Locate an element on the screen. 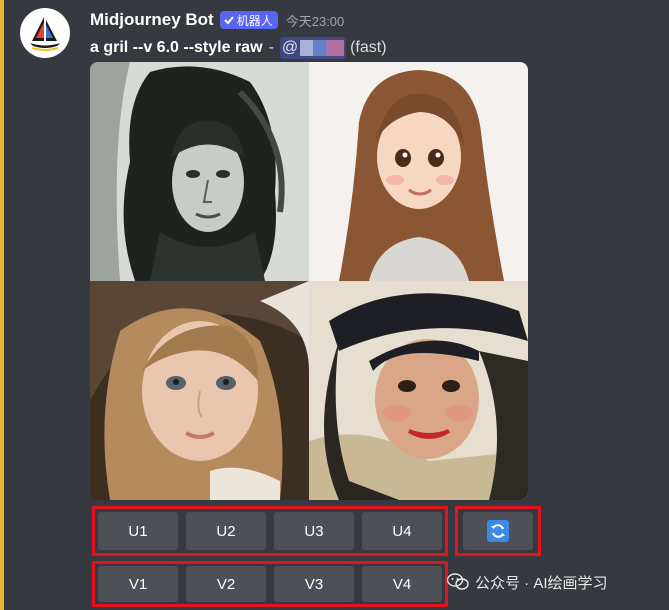  reroll-button is located at coordinates (498, 531).